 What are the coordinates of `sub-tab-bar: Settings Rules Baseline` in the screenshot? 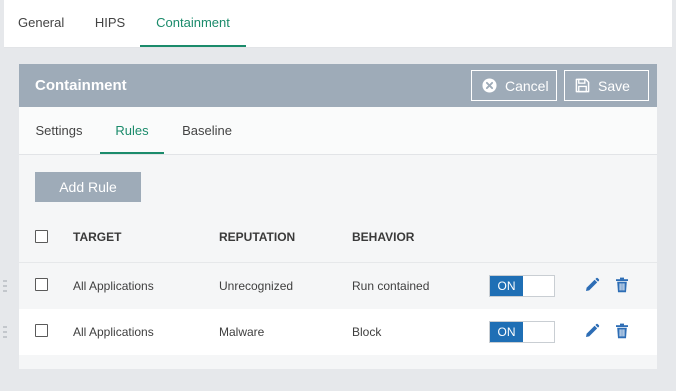 It's located at (338, 131).